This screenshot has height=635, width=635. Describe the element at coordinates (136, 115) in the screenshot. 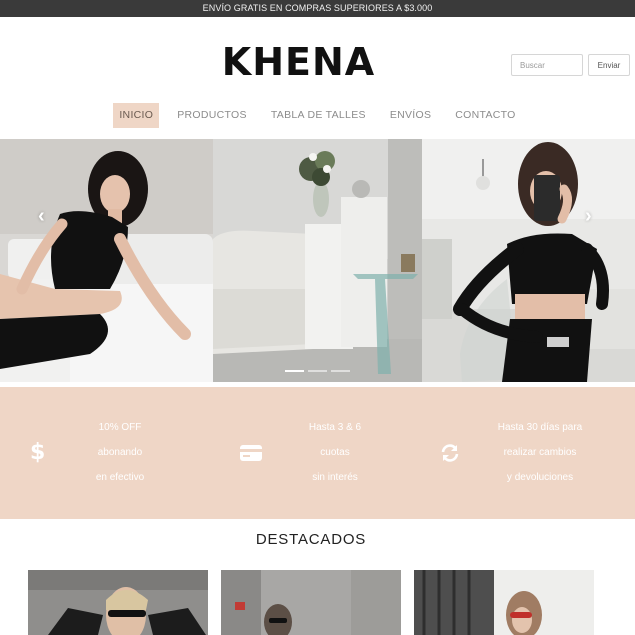

I see `nav-item-inicio: INICIO` at that location.